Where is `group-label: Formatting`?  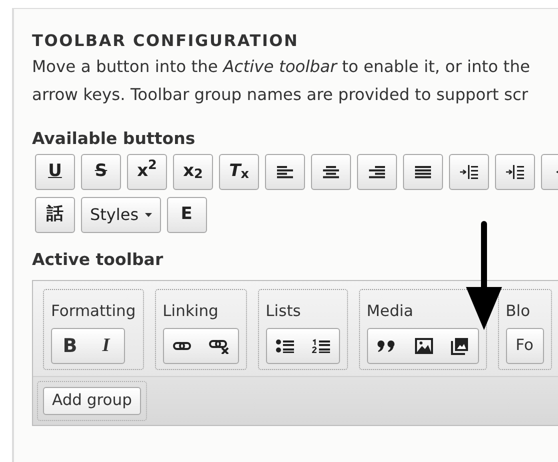
group-label: Formatting is located at coordinates (93, 311).